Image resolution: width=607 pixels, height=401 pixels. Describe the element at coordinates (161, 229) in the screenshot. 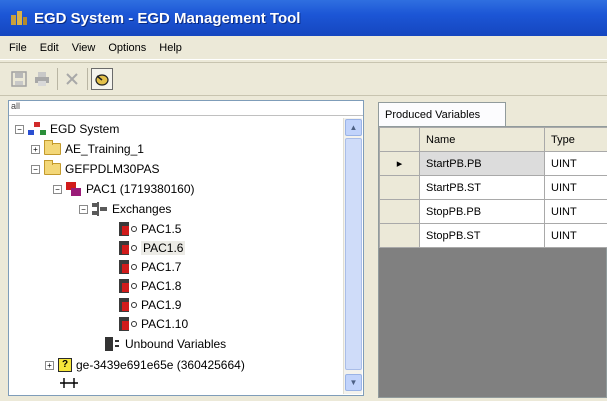

I see `tree-label: PAC1.5` at that location.